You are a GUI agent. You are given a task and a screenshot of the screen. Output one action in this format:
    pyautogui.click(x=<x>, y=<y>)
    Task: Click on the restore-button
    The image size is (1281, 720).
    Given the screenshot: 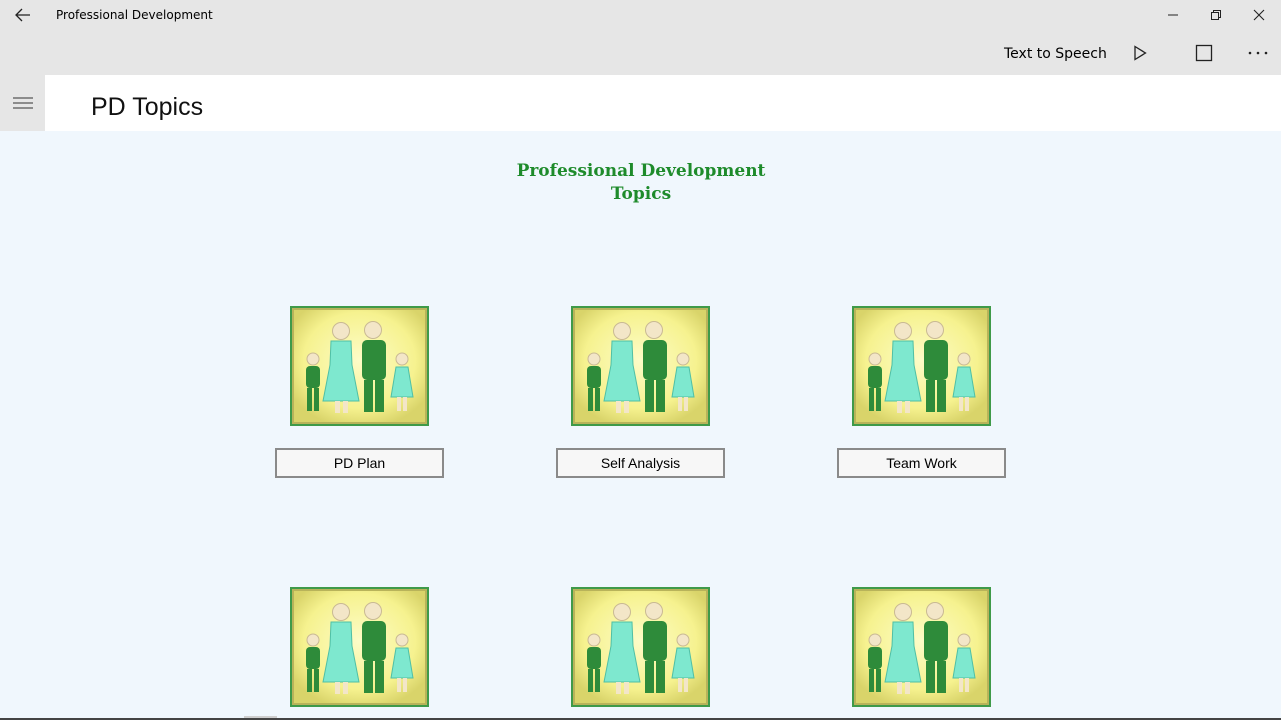 What is the action you would take?
    pyautogui.click(x=1216, y=15)
    